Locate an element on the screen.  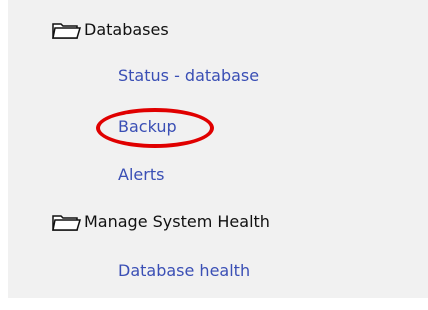
tree-item-alerts: Alerts is located at coordinates (141, 174).